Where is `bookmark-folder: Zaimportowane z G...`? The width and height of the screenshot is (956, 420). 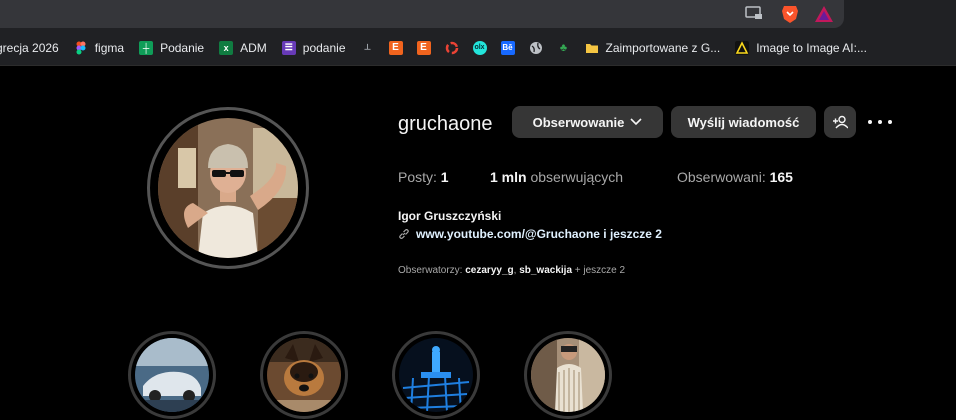
bookmark-folder: Zaimportowane z G... is located at coordinates (653, 47).